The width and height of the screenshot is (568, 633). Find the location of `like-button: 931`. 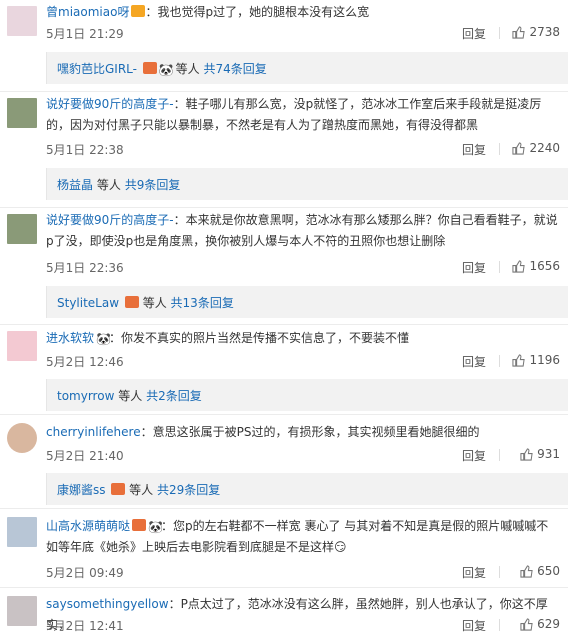

like-button: 931 is located at coordinates (540, 454).